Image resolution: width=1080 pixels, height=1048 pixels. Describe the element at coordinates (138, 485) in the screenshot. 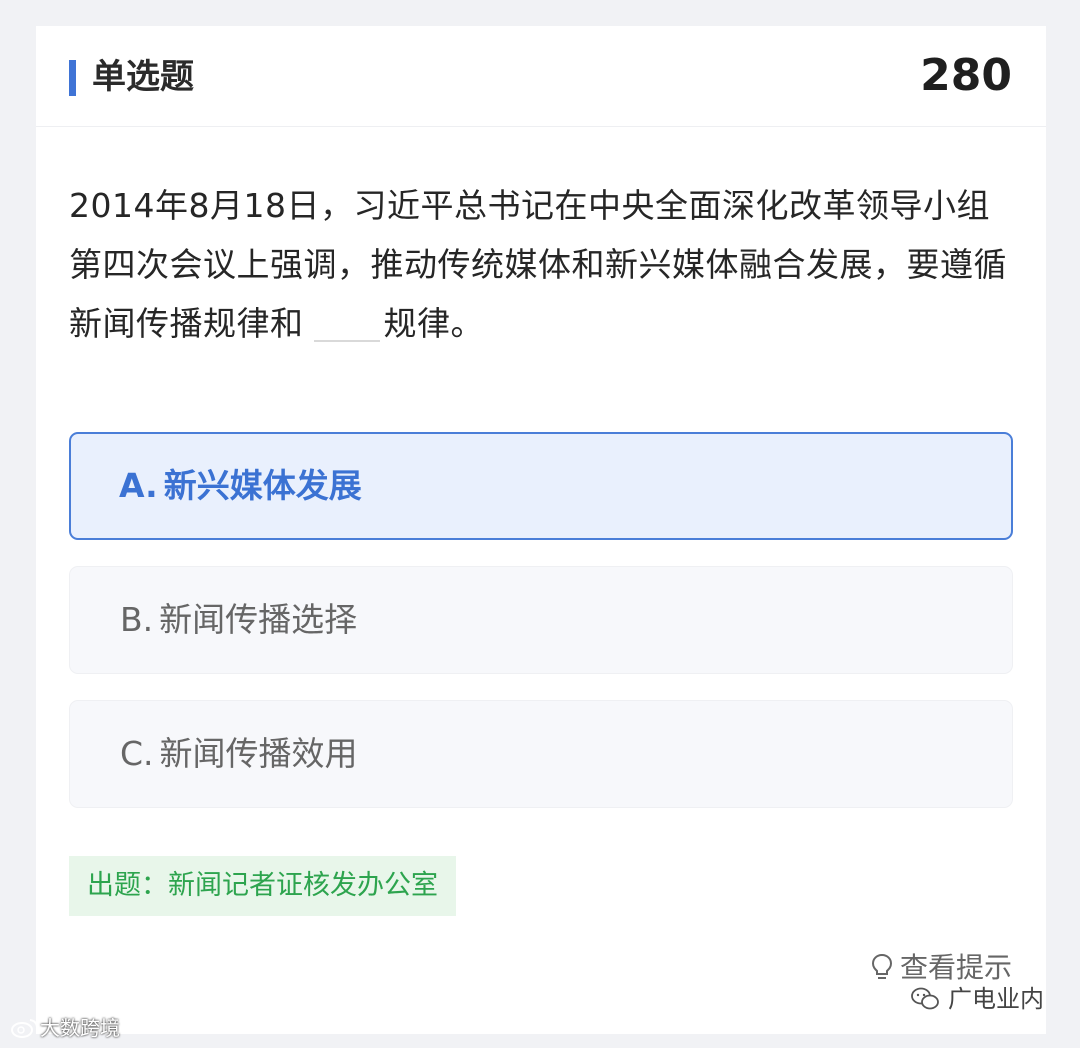

I see `option-key: A.` at that location.